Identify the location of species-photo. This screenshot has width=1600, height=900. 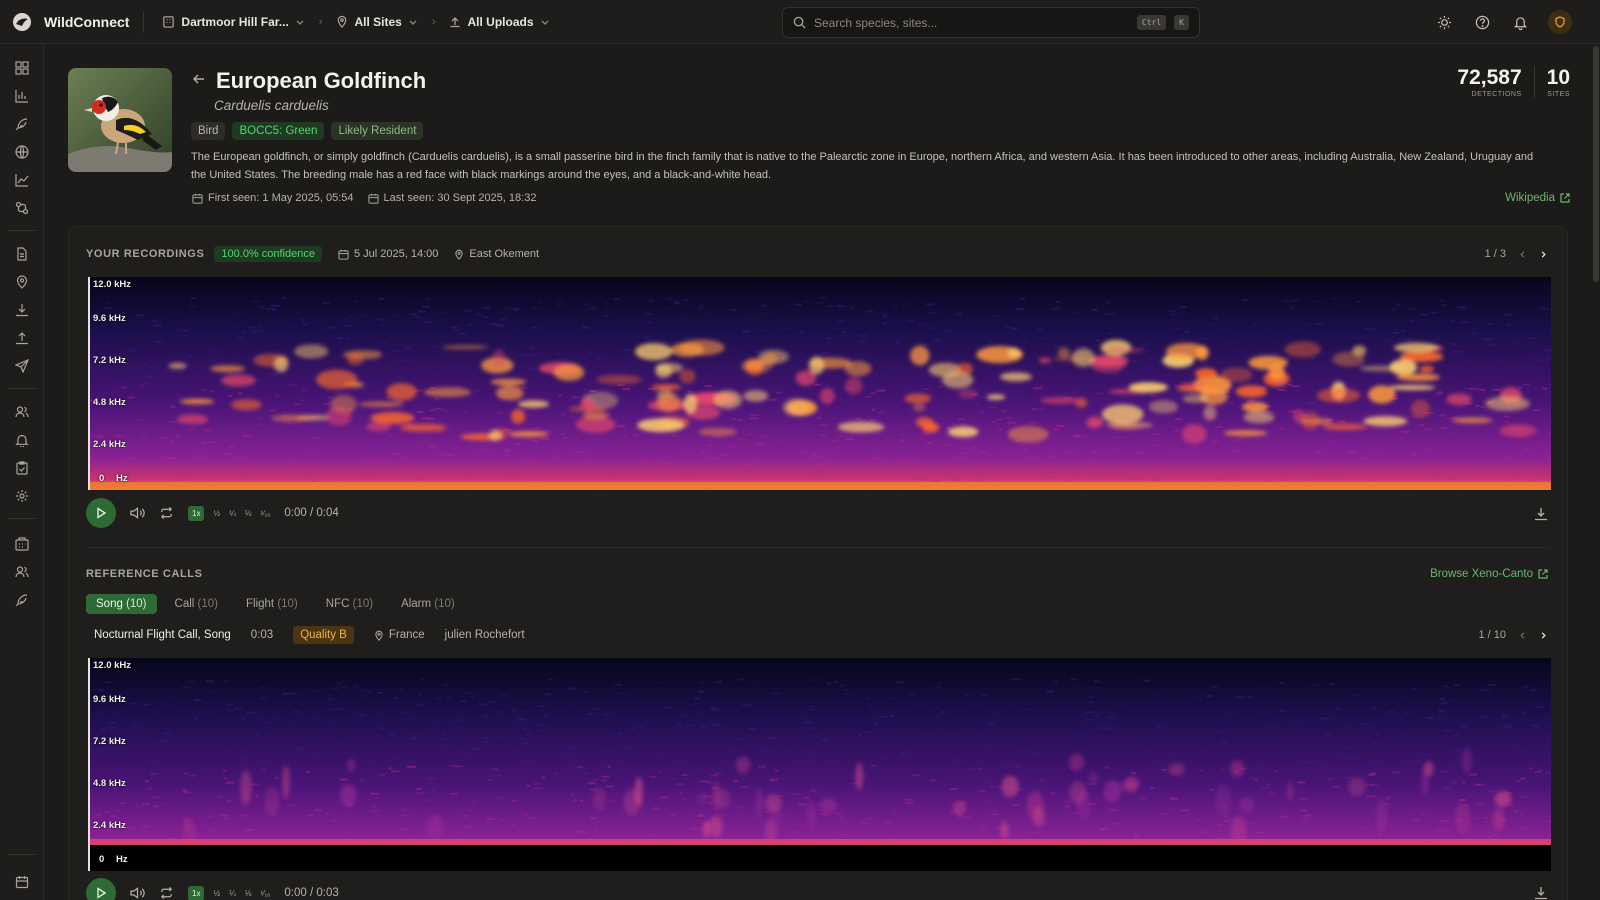
(120, 120).